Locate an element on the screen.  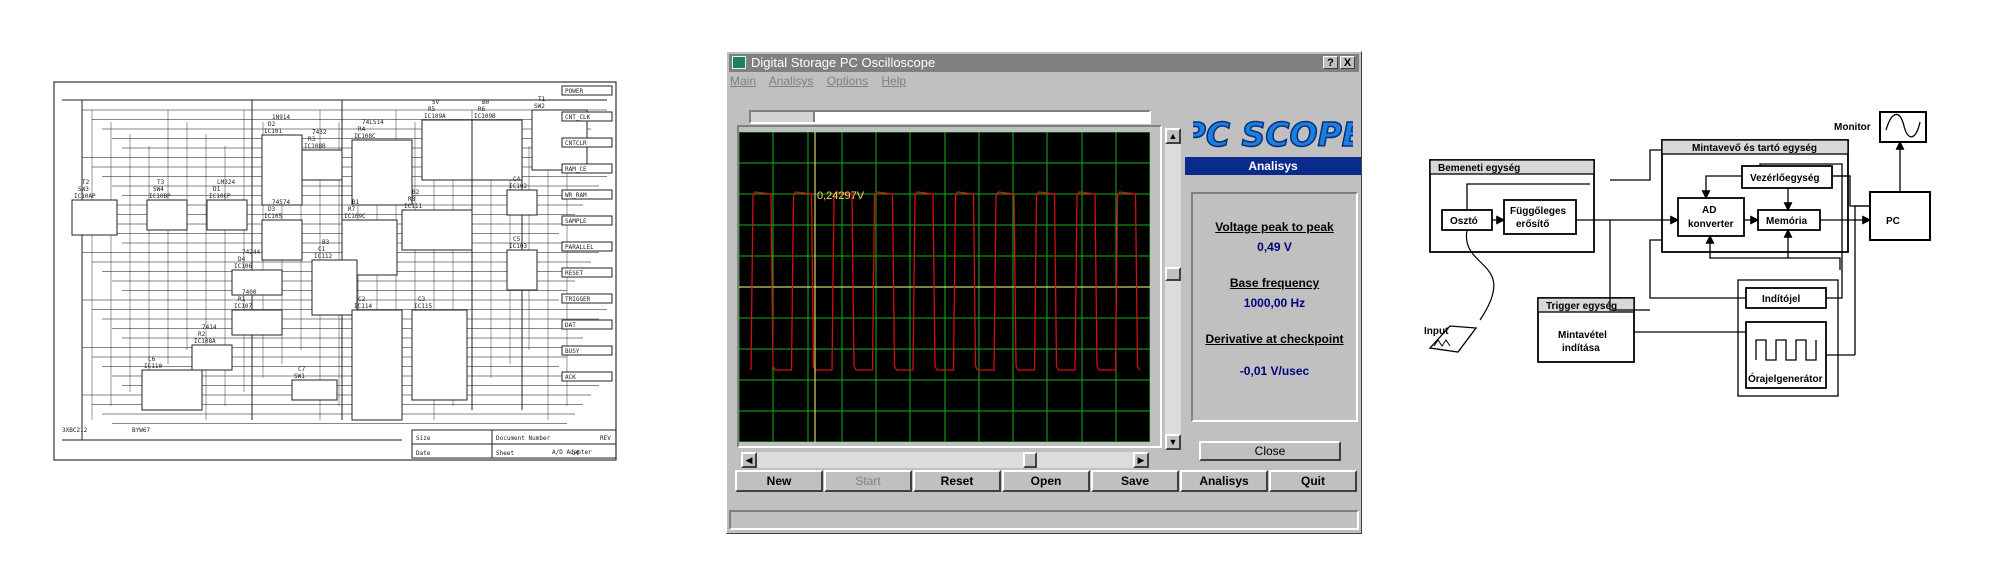
close-analysis-button: Close is located at coordinates (1270, 451).